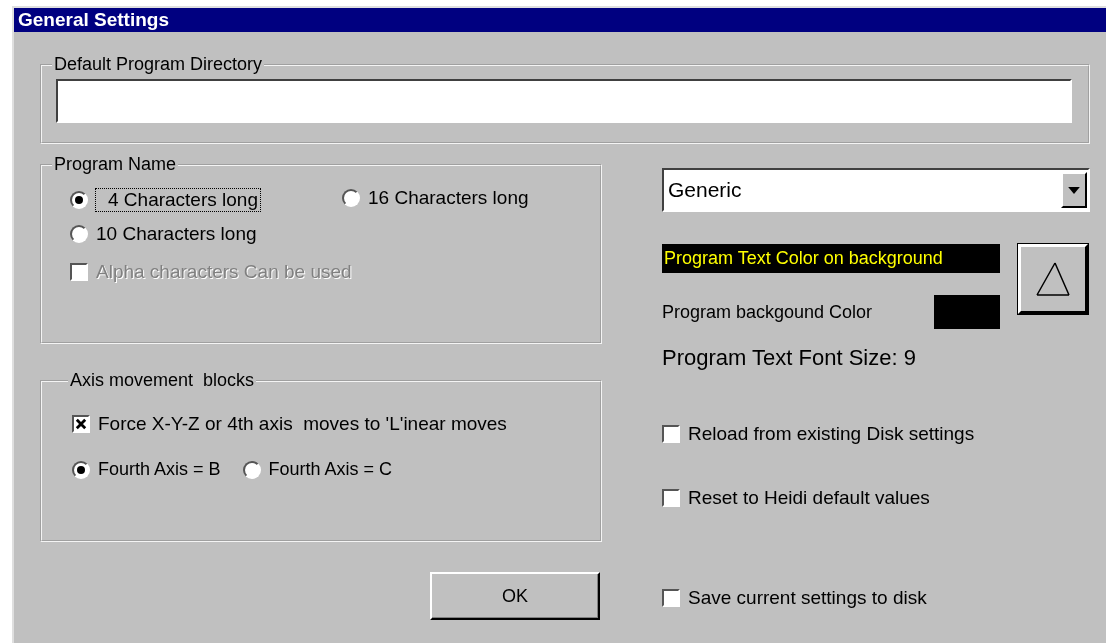 The height and width of the screenshot is (643, 1106). What do you see at coordinates (178, 200) in the screenshot?
I see `radio-label: 4 Characters long` at bounding box center [178, 200].